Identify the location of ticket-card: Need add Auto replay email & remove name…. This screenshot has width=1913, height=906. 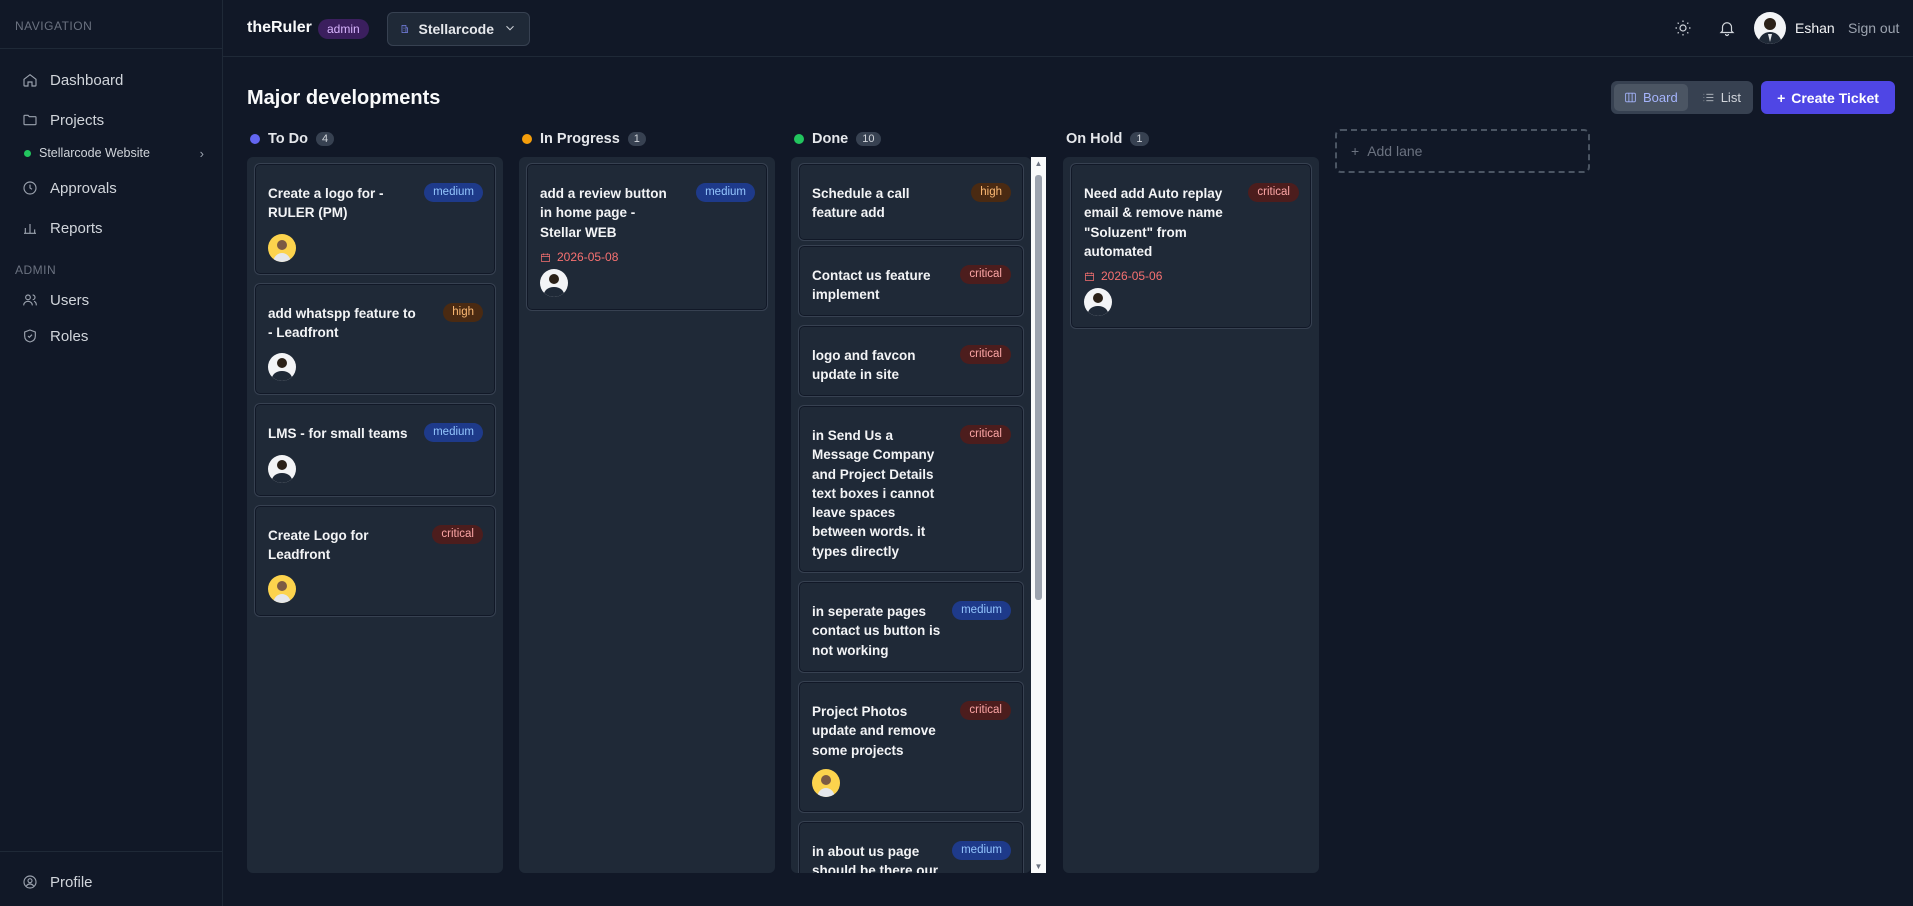
(1191, 246).